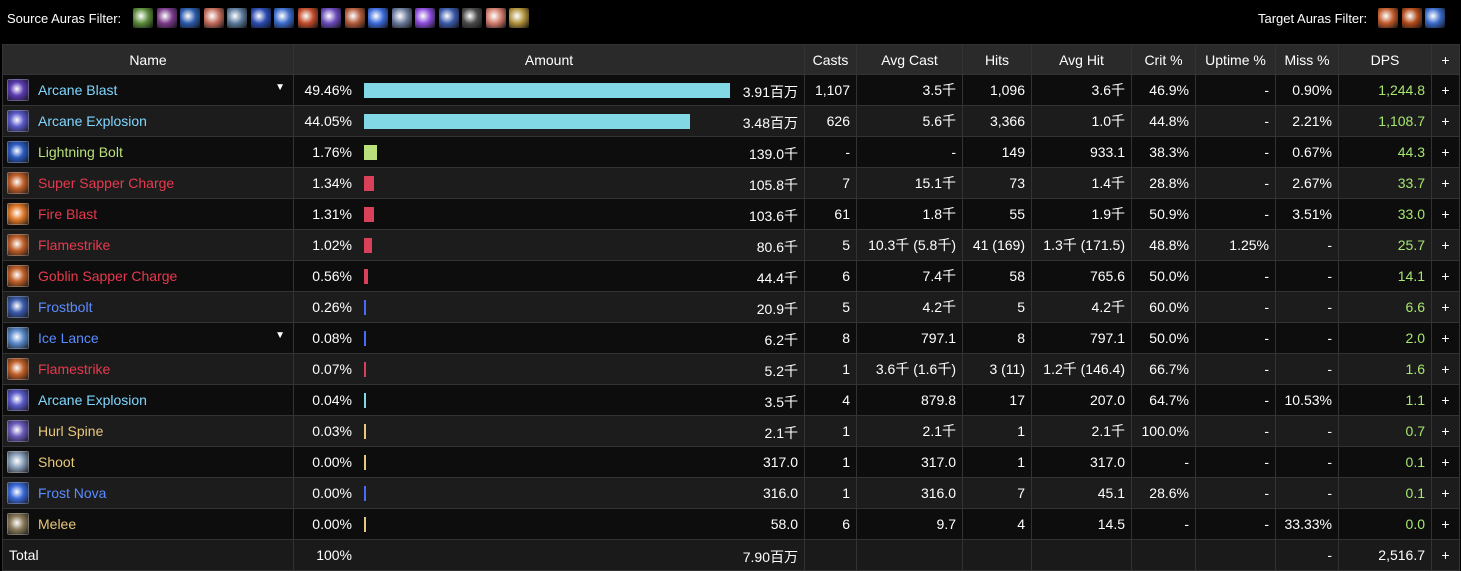 This screenshot has height=571, width=1461. Describe the element at coordinates (997, 59) in the screenshot. I see `col-hits-header: Hits` at that location.